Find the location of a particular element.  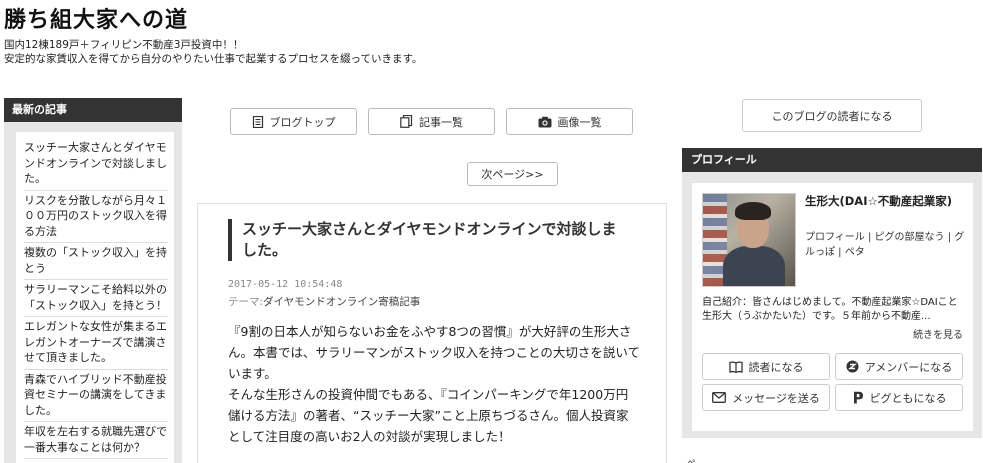

avatar is located at coordinates (749, 240).